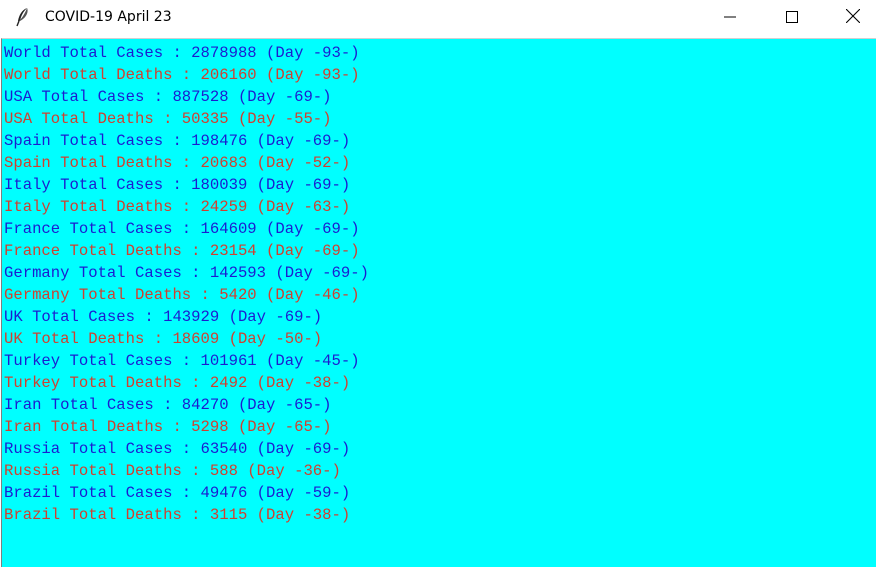 The image size is (877, 567). Describe the element at coordinates (177, 493) in the screenshot. I see `cases-line: Brazil Total Cases : 49476 (Day -59-)` at that location.